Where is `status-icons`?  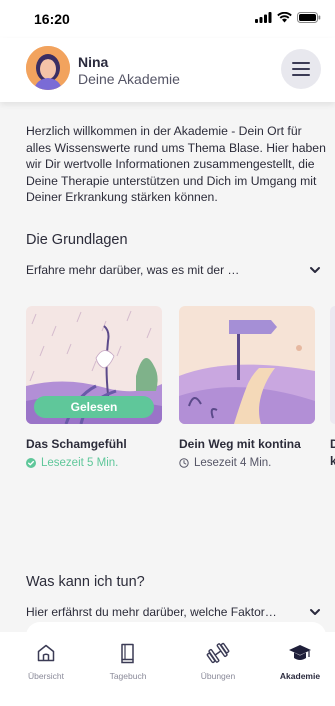
status-icons is located at coordinates (288, 17).